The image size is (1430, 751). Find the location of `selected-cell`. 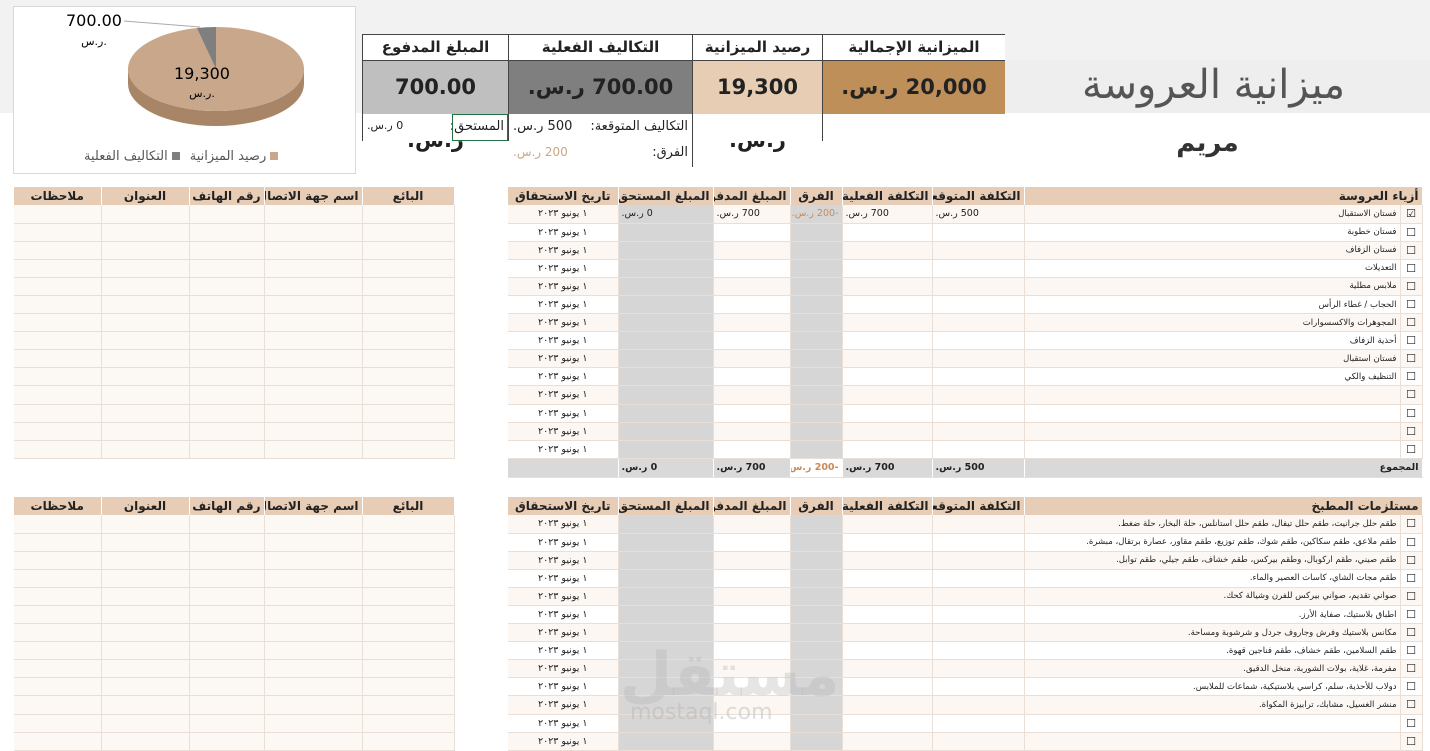

selected-cell is located at coordinates (480, 127).